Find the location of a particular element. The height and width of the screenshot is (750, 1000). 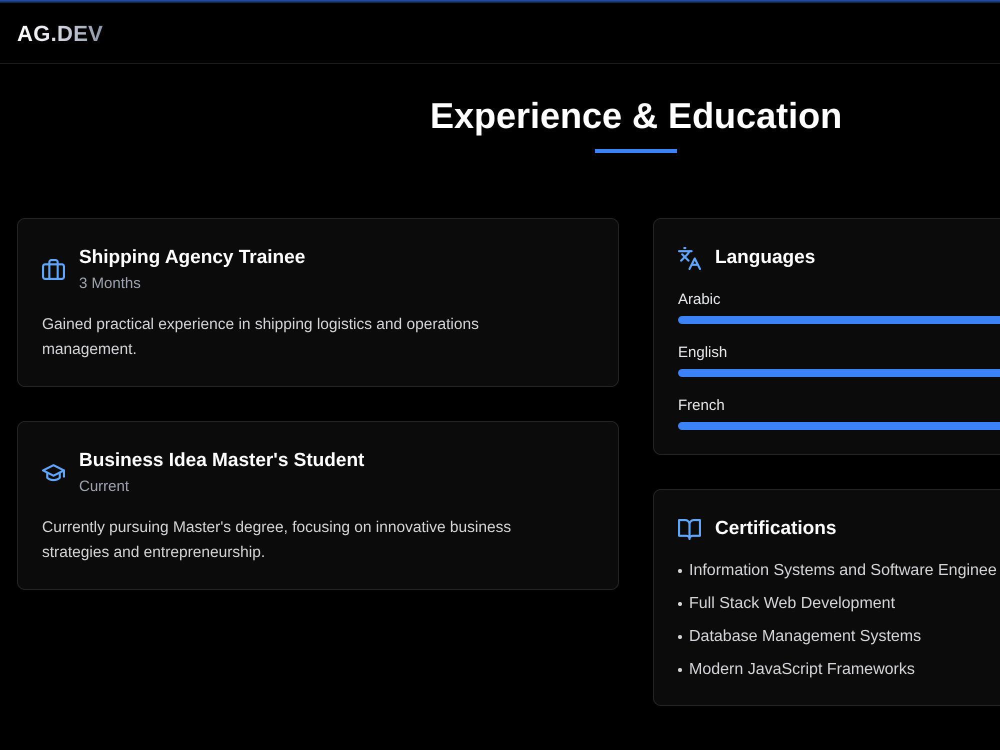

language-name: Arabic is located at coordinates (700, 300).